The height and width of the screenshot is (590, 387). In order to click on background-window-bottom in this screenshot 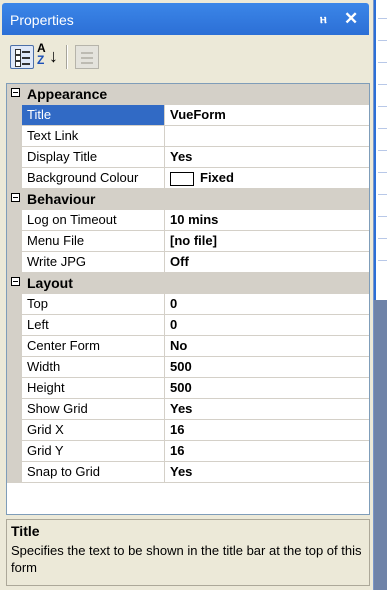, I will do `click(380, 445)`.